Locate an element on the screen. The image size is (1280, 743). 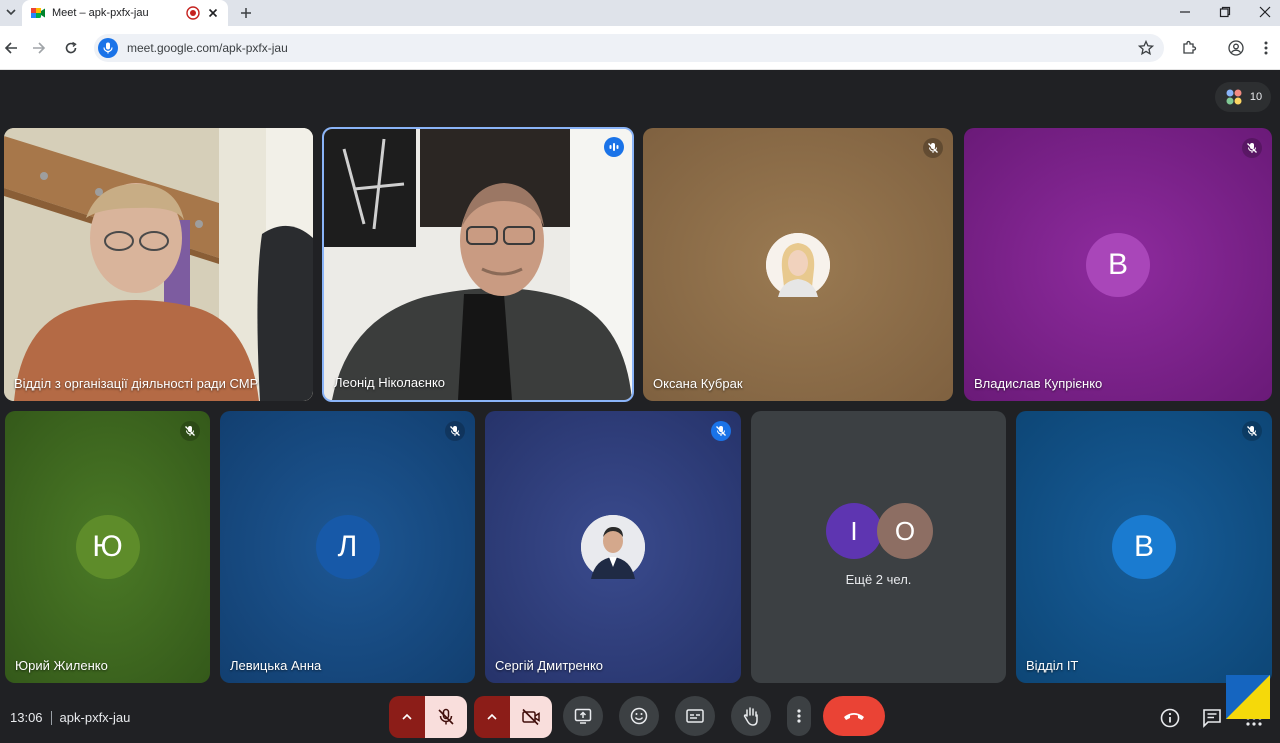
minimize-button is located at coordinates (1185, 12).